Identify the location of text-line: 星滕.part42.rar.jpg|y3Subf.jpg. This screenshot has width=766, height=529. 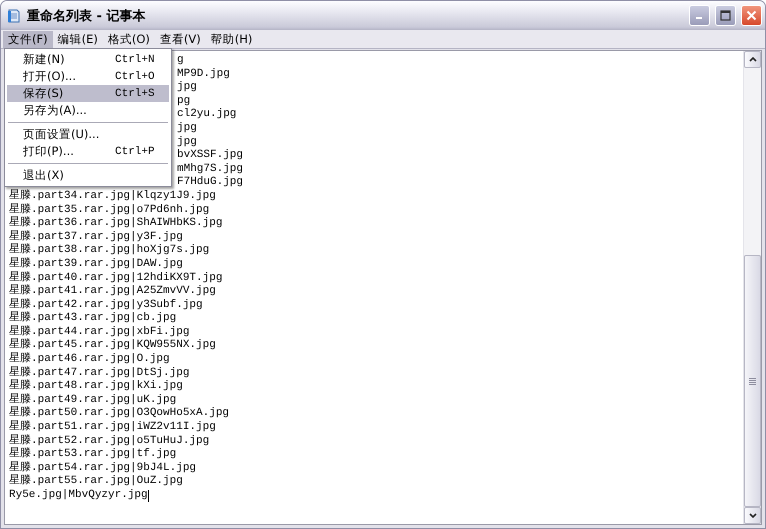
(106, 304).